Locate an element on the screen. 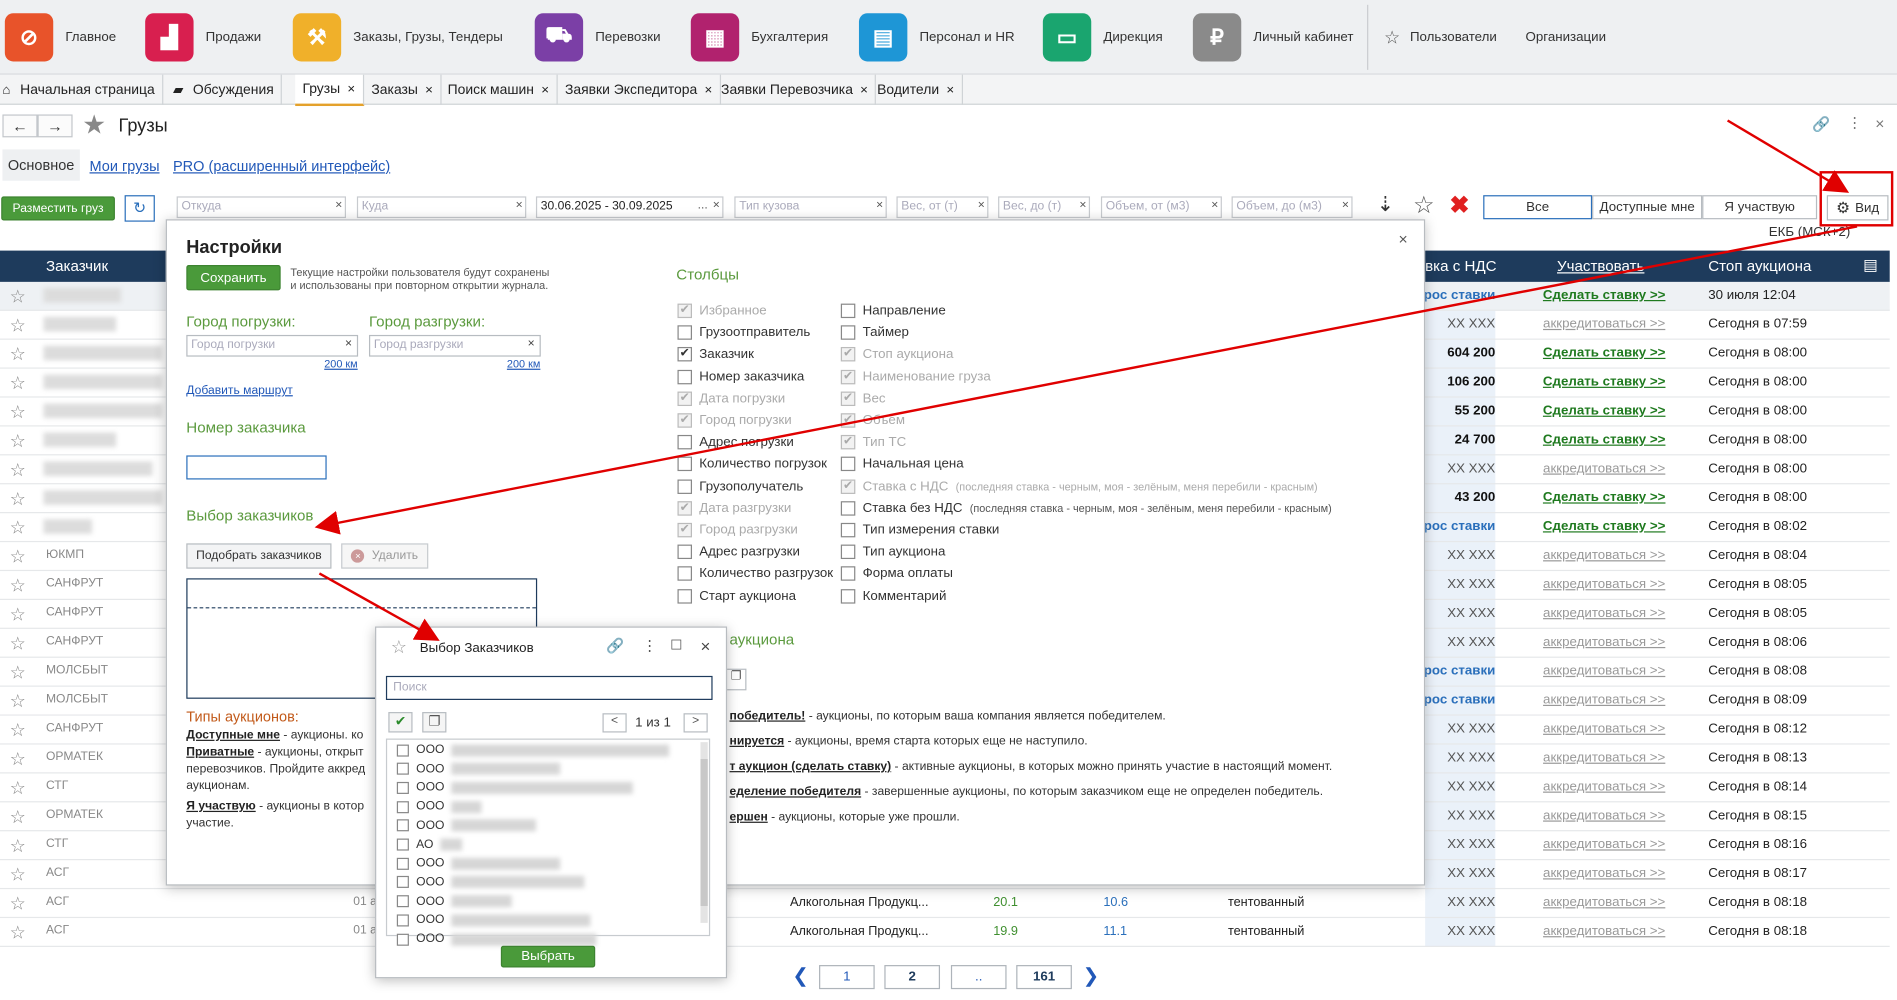 This screenshot has height=1000, width=1897. scrollbar-thumb is located at coordinates (704, 833).